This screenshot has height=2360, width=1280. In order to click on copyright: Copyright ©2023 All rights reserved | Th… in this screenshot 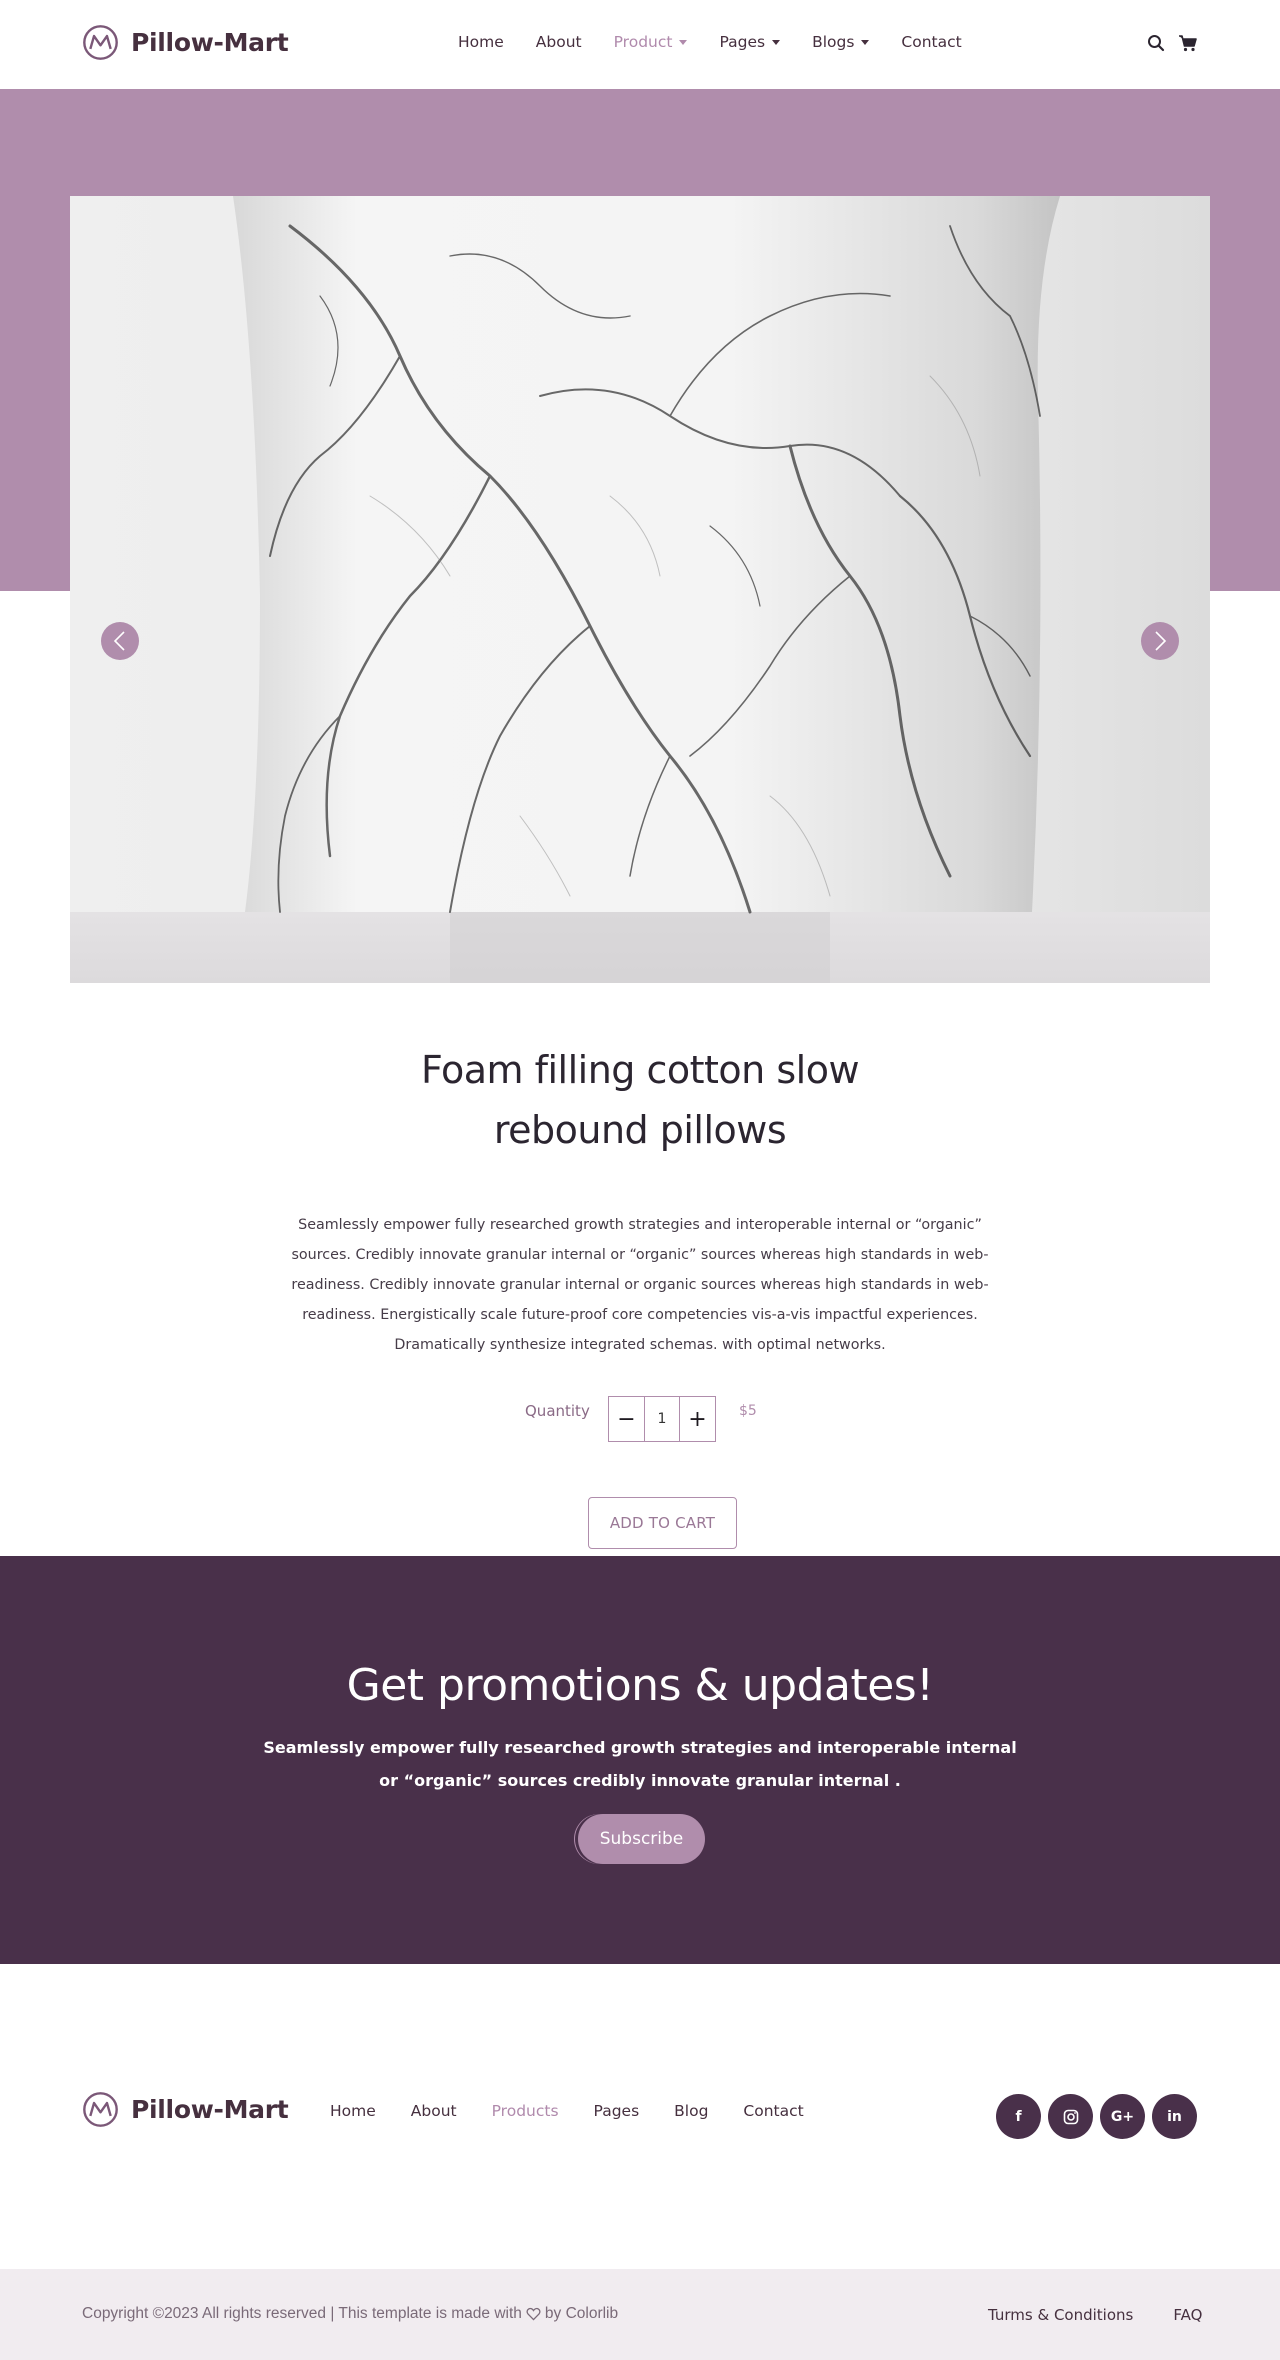, I will do `click(350, 2314)`.